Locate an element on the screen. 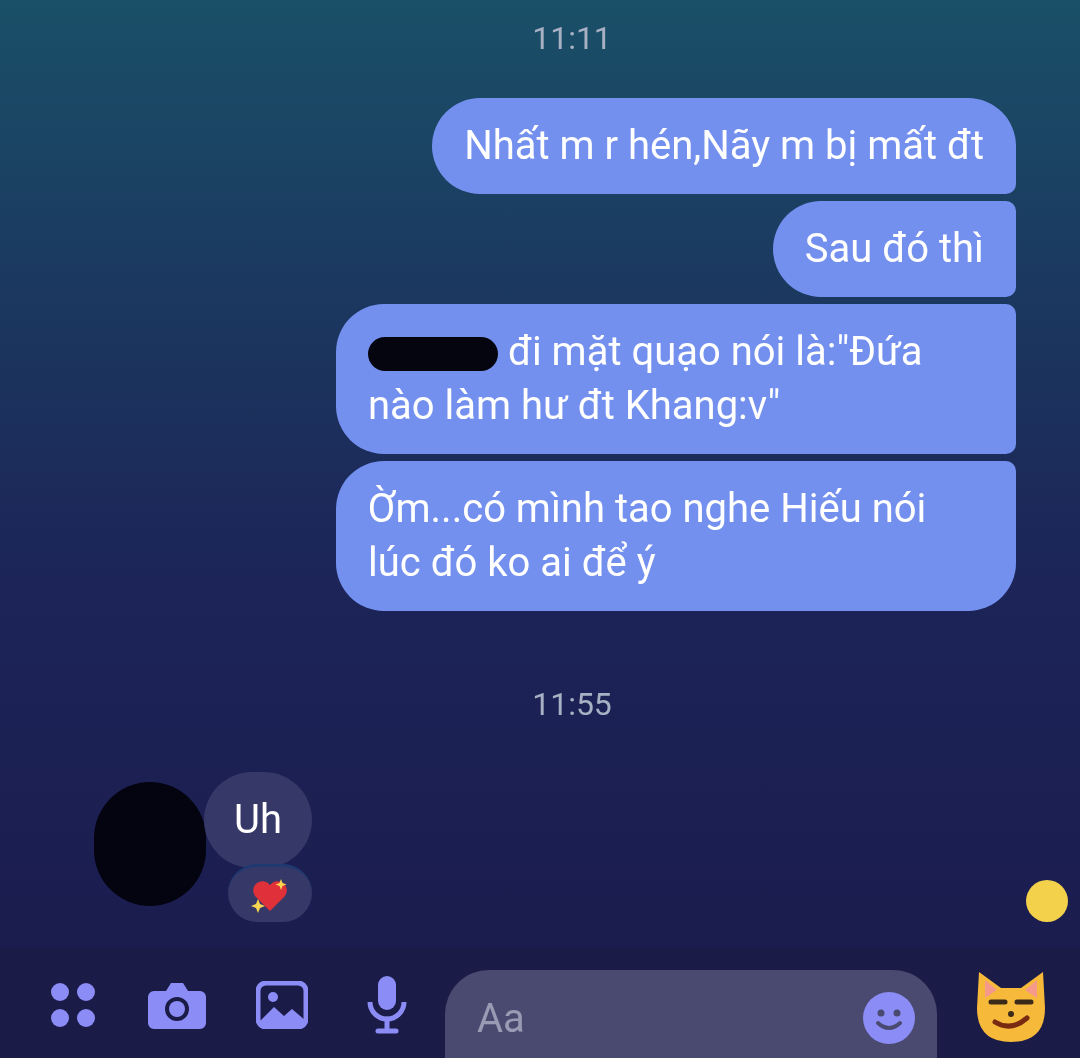  message-field: Aa is located at coordinates (691, 1014).